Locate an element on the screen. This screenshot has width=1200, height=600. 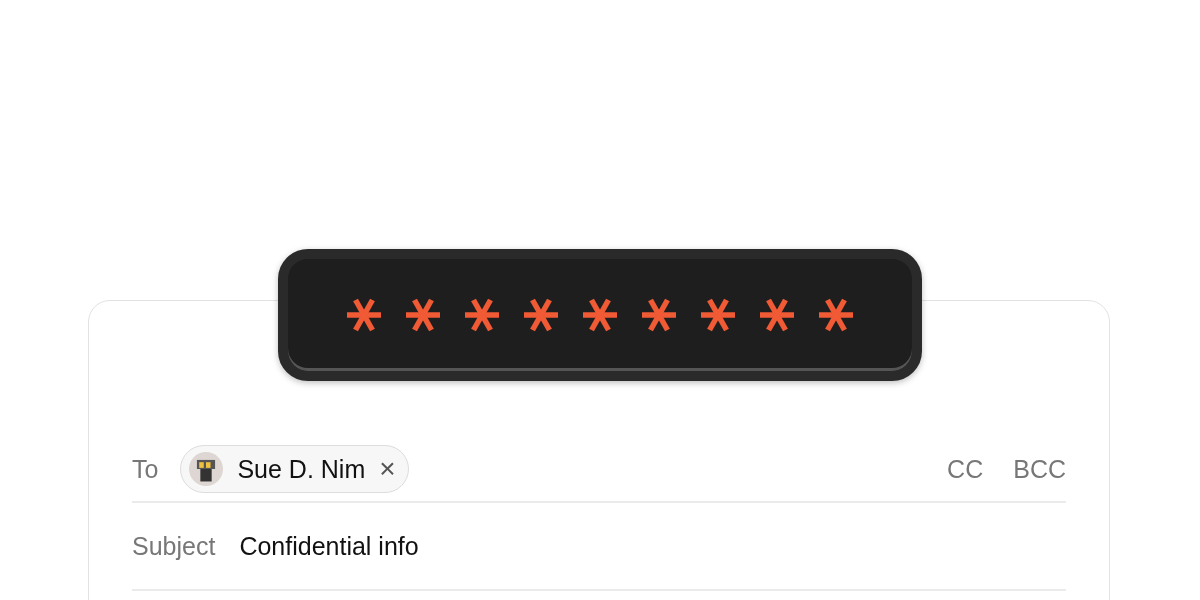
to-label: To is located at coordinates (145, 469).